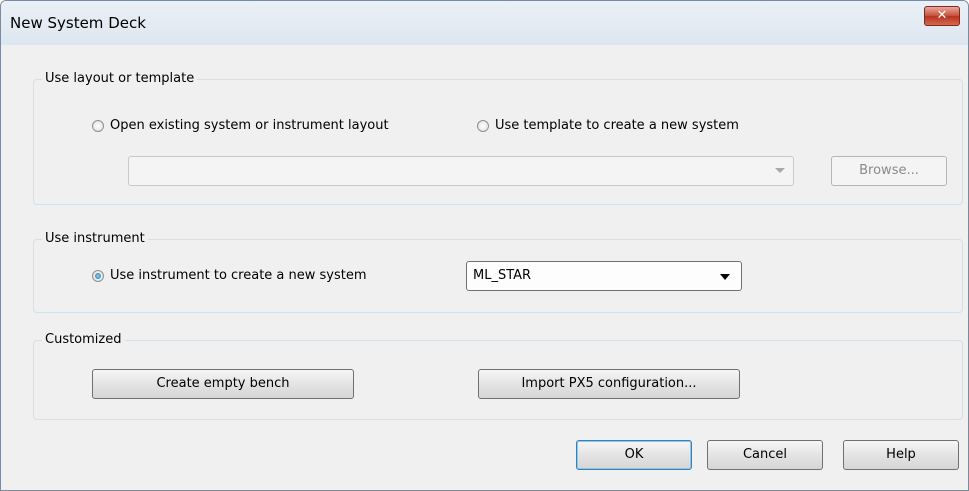 Image resolution: width=969 pixels, height=491 pixels. What do you see at coordinates (120, 79) in the screenshot?
I see `layout-template-group-label: Use layout or template` at bounding box center [120, 79].